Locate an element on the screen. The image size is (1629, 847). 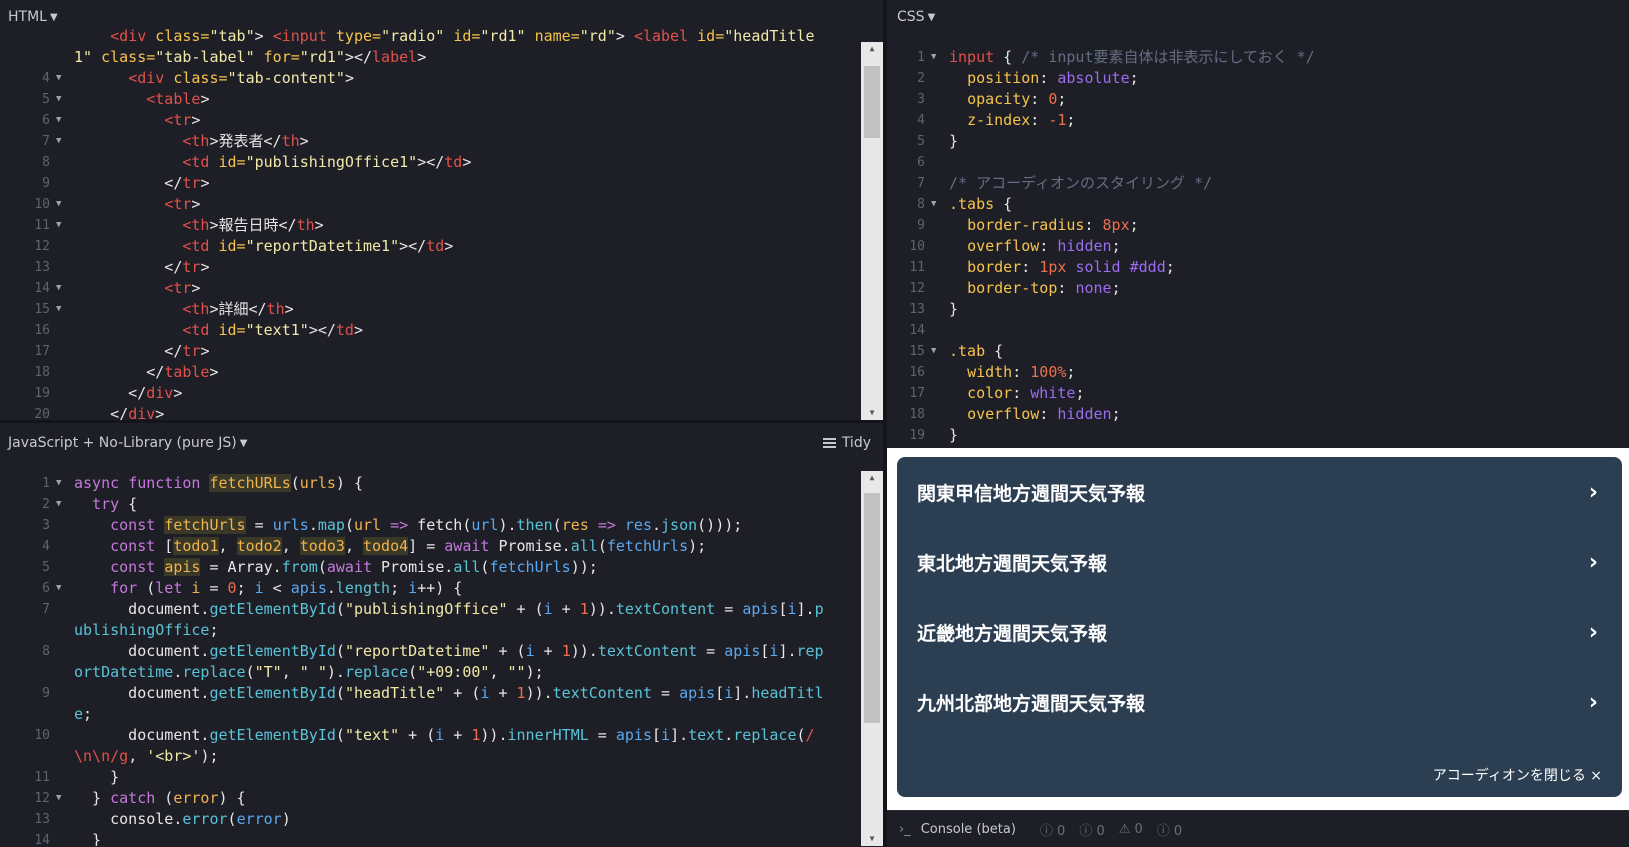
code-line: 10 overflow: hidden; is located at coordinates (1246, 246).